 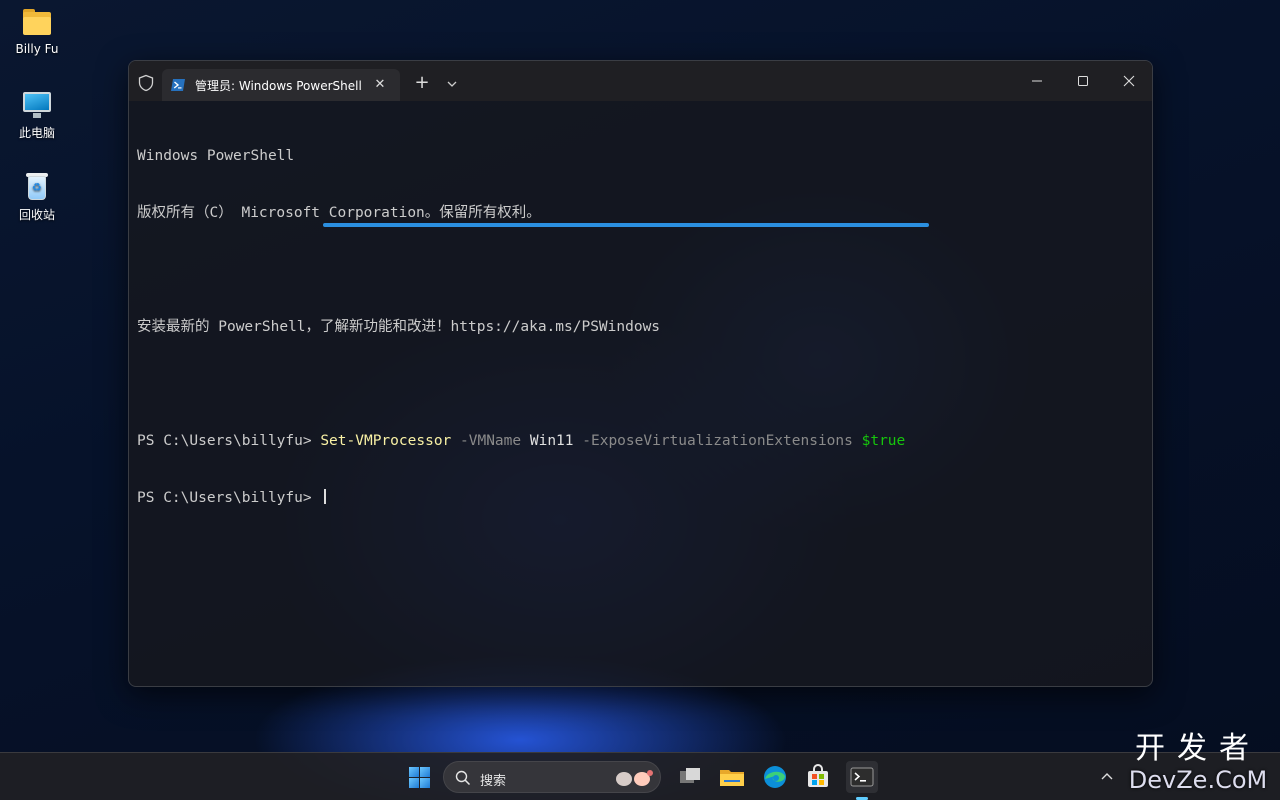 I want to click on watermark: 开发者 DevZe.CoM, so click(x=1198, y=765).